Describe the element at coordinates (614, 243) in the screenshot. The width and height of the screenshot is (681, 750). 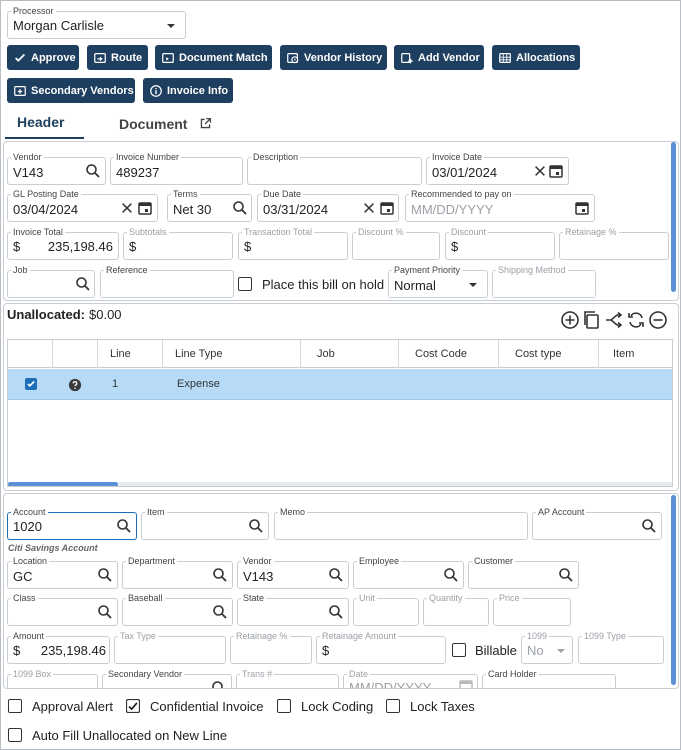
I see `retainage-percent-field: Retainage %` at that location.